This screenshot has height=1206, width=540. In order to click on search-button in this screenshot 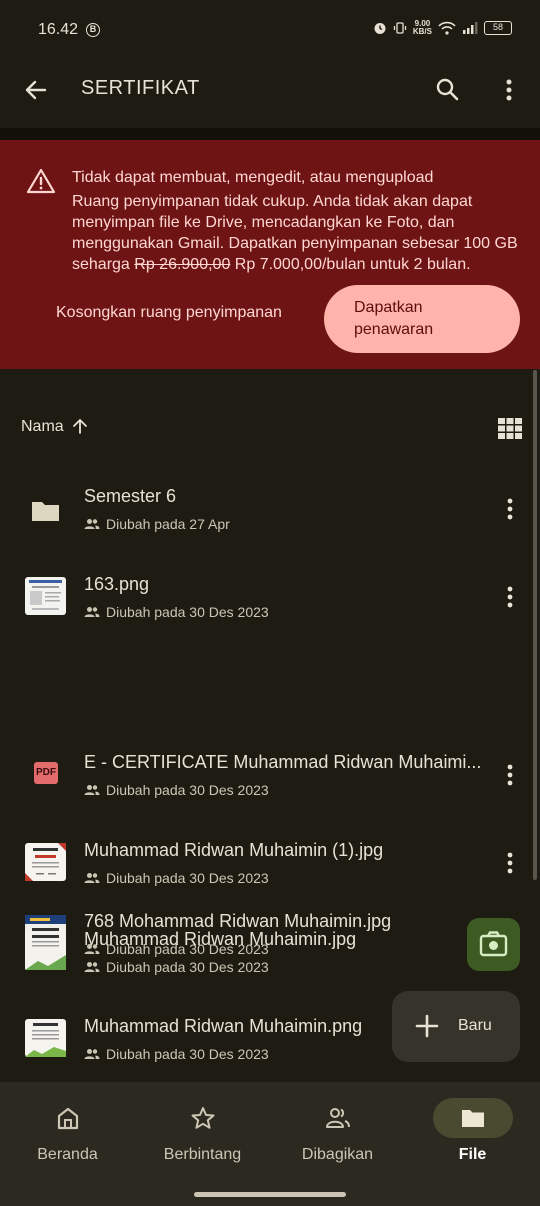, I will do `click(448, 90)`.